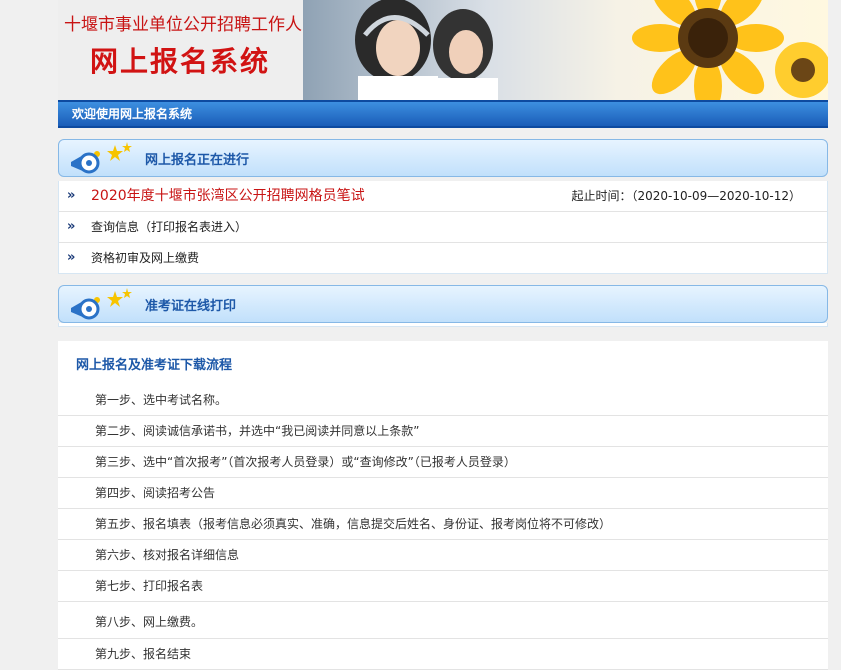 Image resolution: width=841 pixels, height=670 pixels. What do you see at coordinates (443, 493) in the screenshot?
I see `flow-step: 第四步、阅读招考公告` at bounding box center [443, 493].